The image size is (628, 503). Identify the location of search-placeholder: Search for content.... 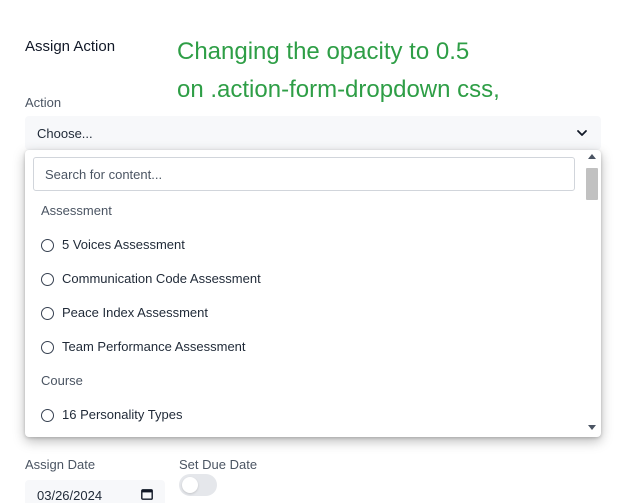
(104, 174).